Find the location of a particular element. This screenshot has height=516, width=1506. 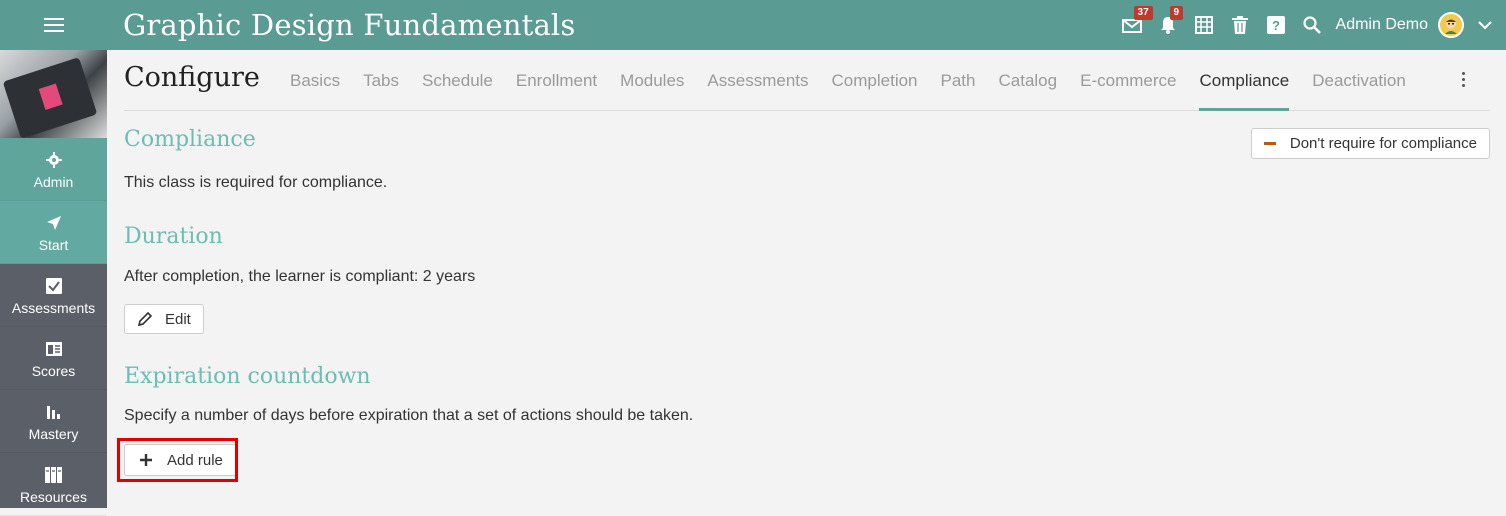

trash-button is located at coordinates (1240, 25).